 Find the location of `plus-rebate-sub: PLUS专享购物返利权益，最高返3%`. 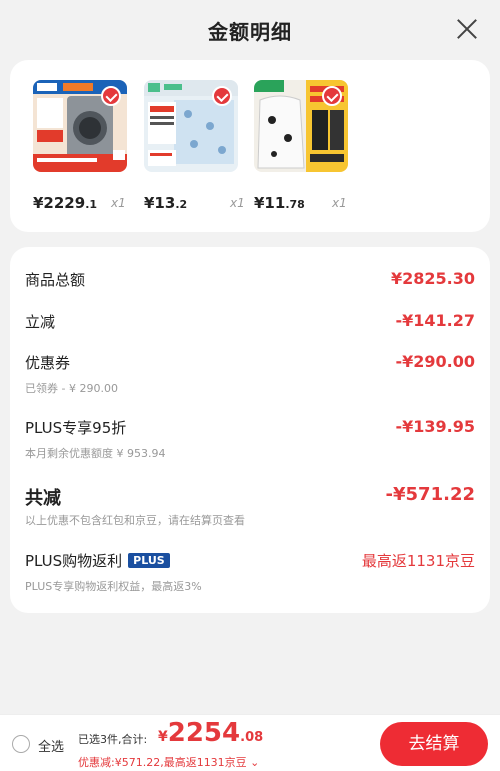

plus-rebate-sub: PLUS专享购物返利权益，最高返3% is located at coordinates (113, 586).